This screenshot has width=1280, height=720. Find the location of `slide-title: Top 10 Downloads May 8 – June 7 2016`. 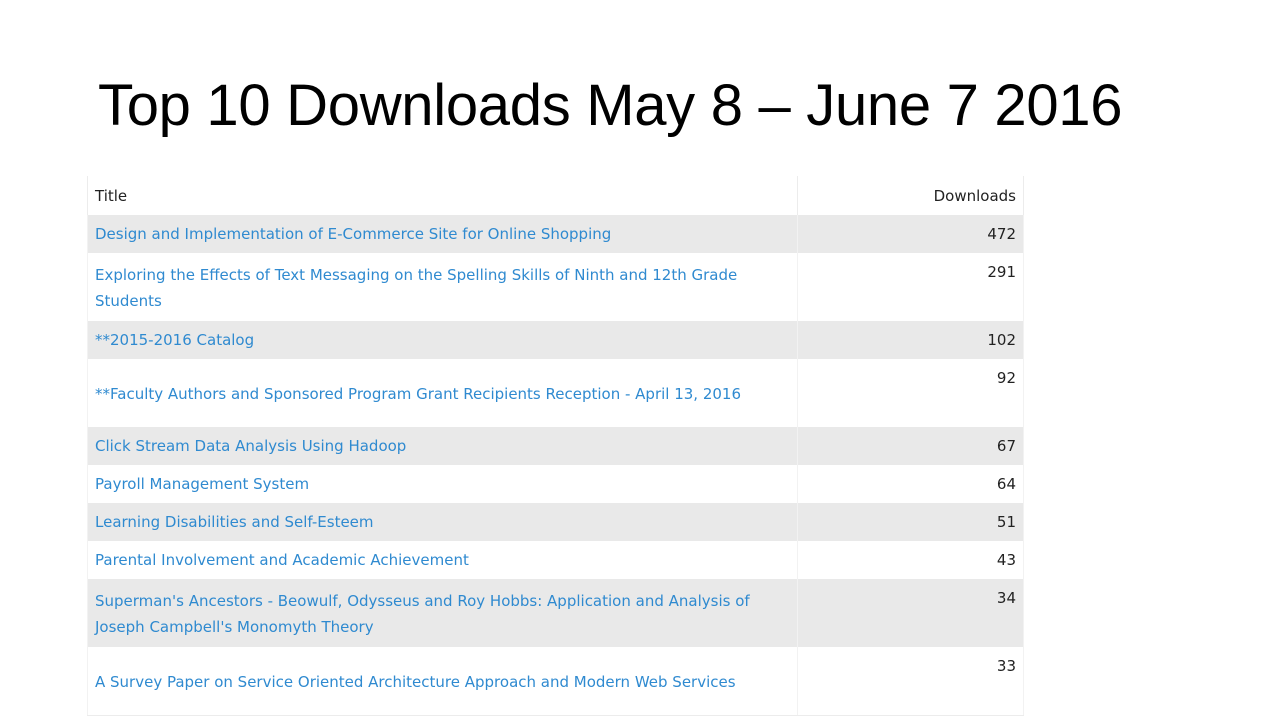

slide-title: Top 10 Downloads May 8 – June 7 2016 is located at coordinates (610, 105).